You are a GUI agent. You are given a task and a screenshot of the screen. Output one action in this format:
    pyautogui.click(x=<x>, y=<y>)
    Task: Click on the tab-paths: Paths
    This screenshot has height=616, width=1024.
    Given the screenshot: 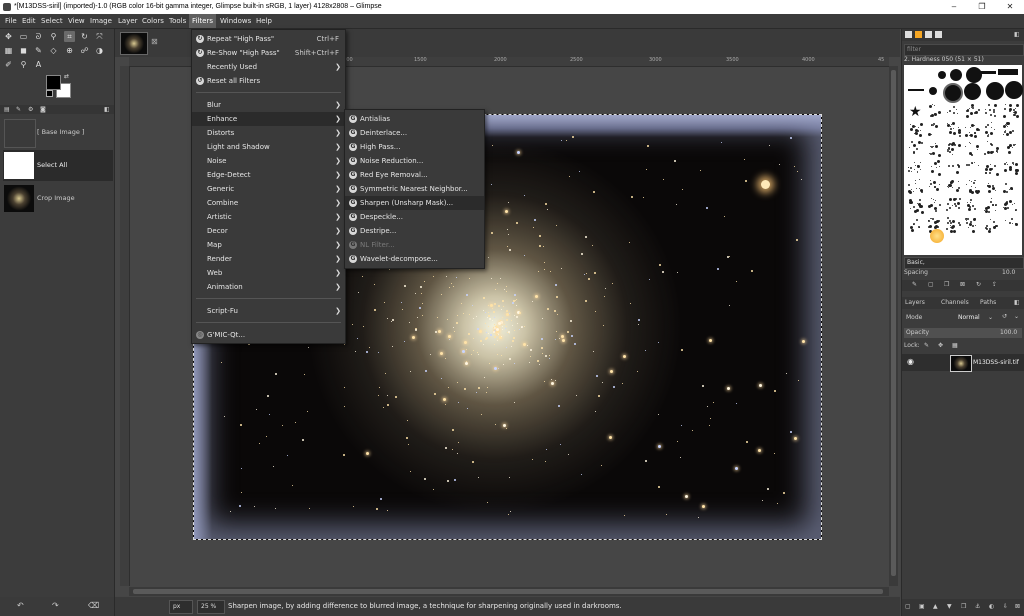 What is the action you would take?
    pyautogui.click(x=988, y=302)
    